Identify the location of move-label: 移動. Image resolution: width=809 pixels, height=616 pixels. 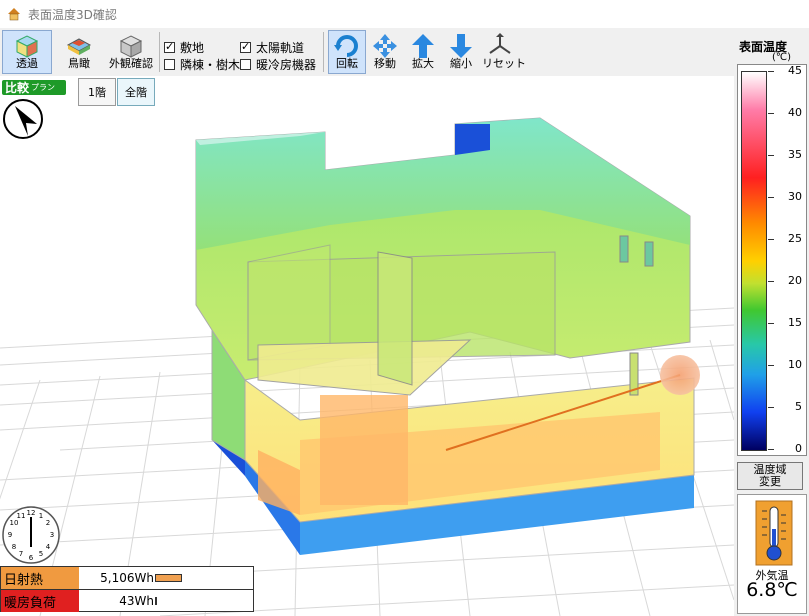
(385, 63).